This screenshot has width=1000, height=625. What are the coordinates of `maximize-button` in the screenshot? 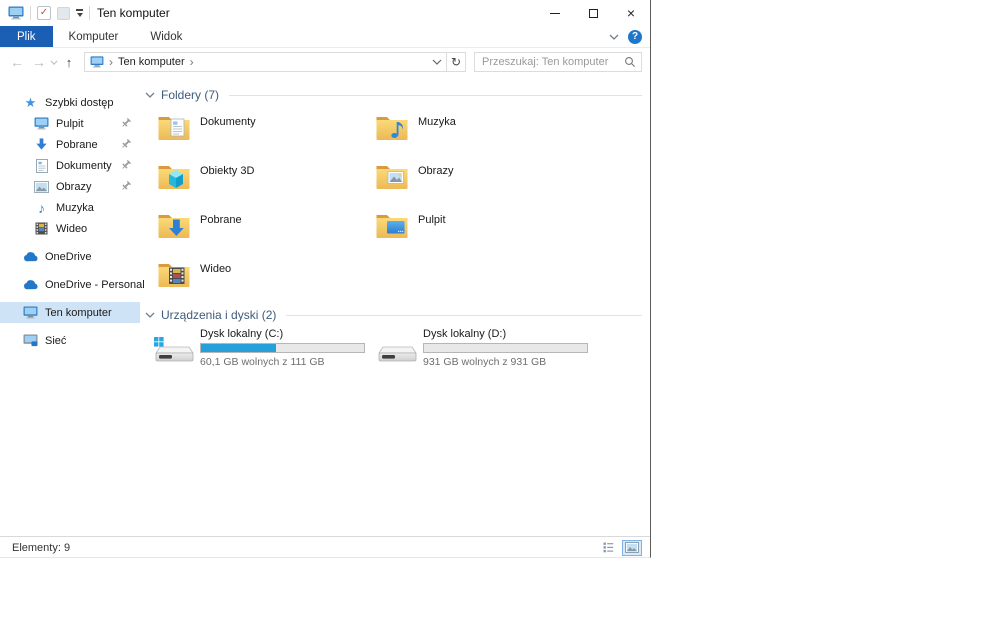 It's located at (593, 13).